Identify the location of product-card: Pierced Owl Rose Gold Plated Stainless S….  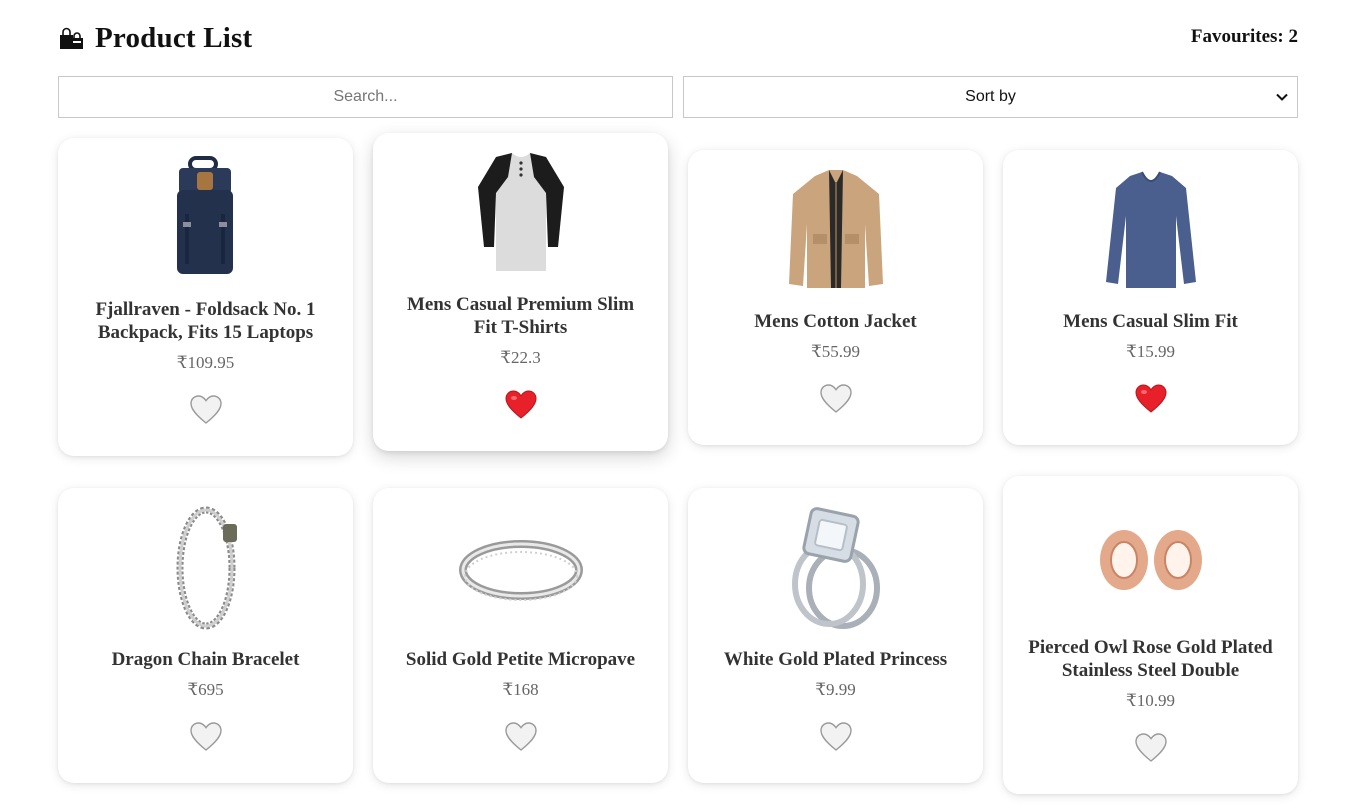
(1150, 635).